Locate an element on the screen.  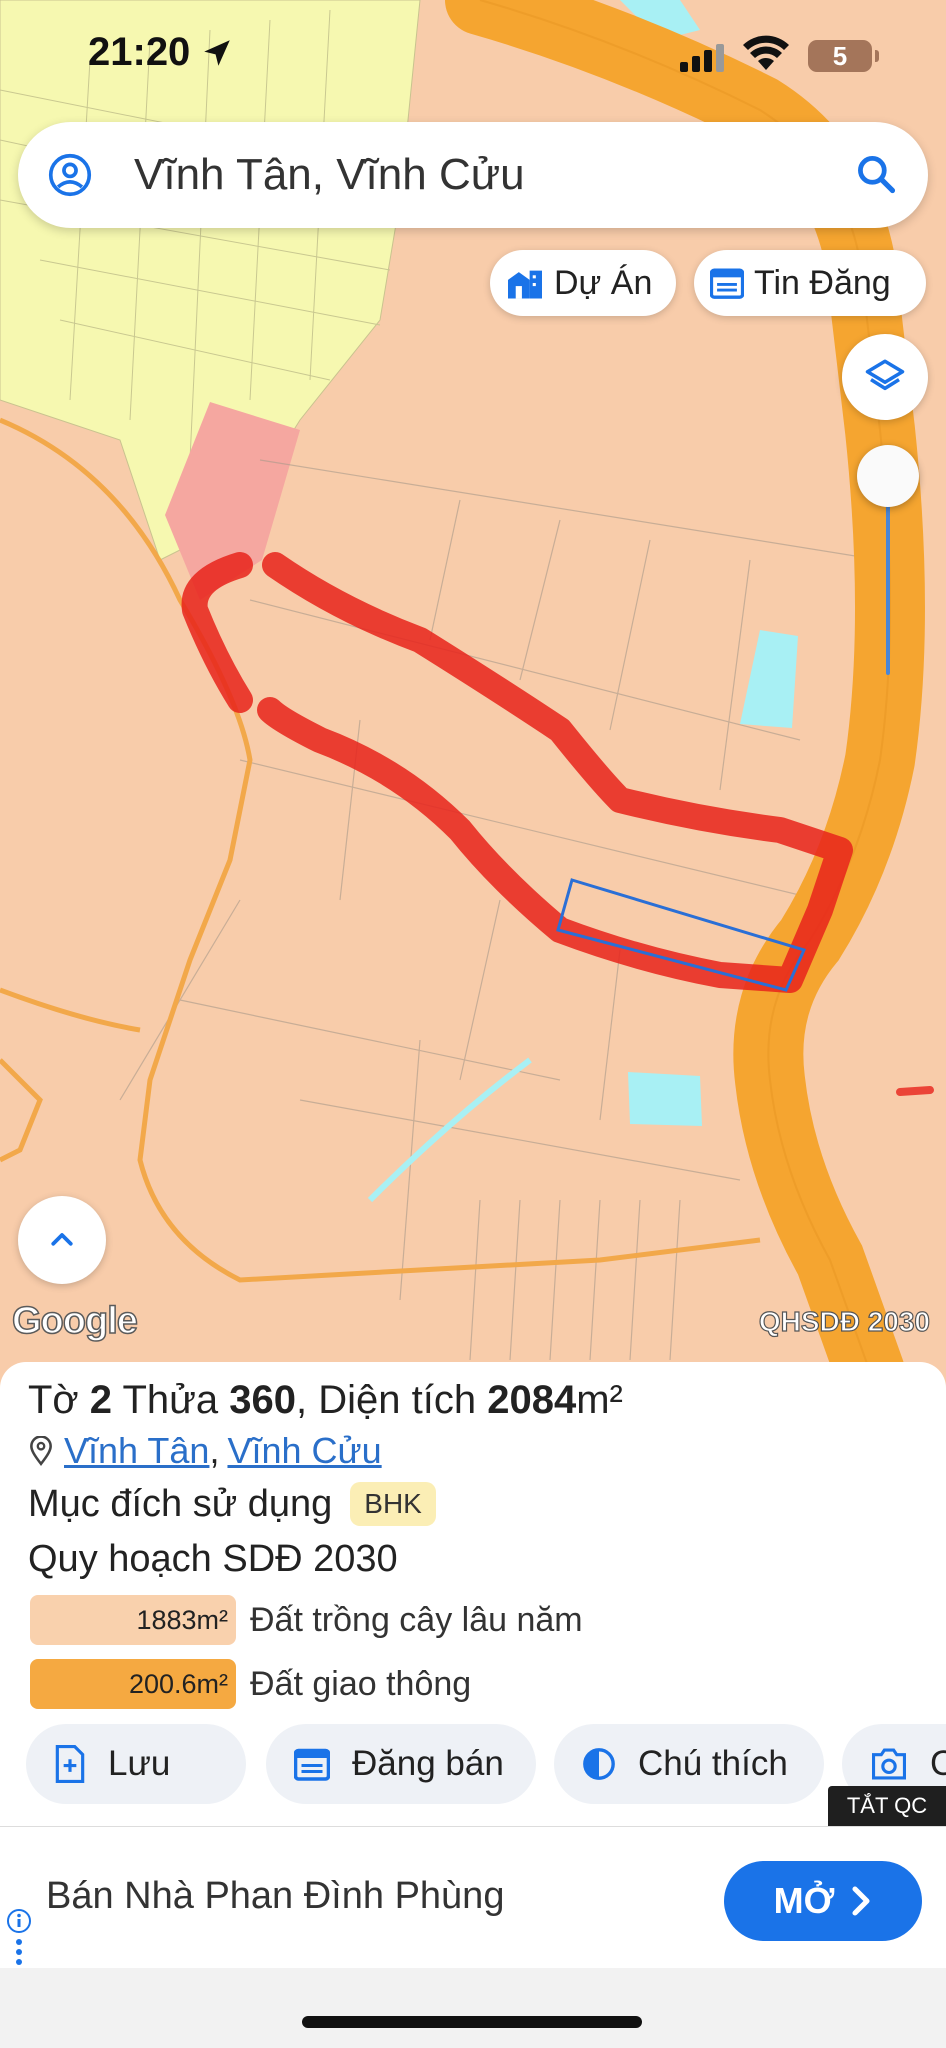
clock: 21:20 is located at coordinates (139, 52).